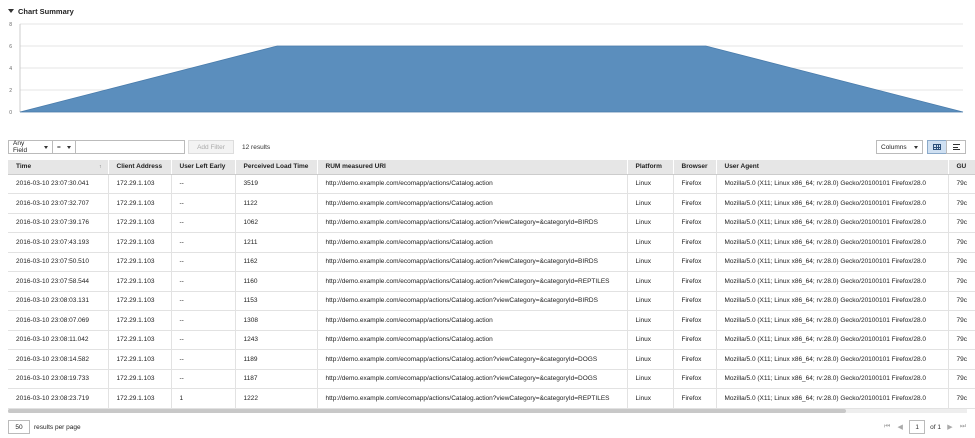 The width and height of the screenshot is (975, 438). What do you see at coordinates (961, 167) in the screenshot?
I see `column-header-guid: GU` at bounding box center [961, 167].